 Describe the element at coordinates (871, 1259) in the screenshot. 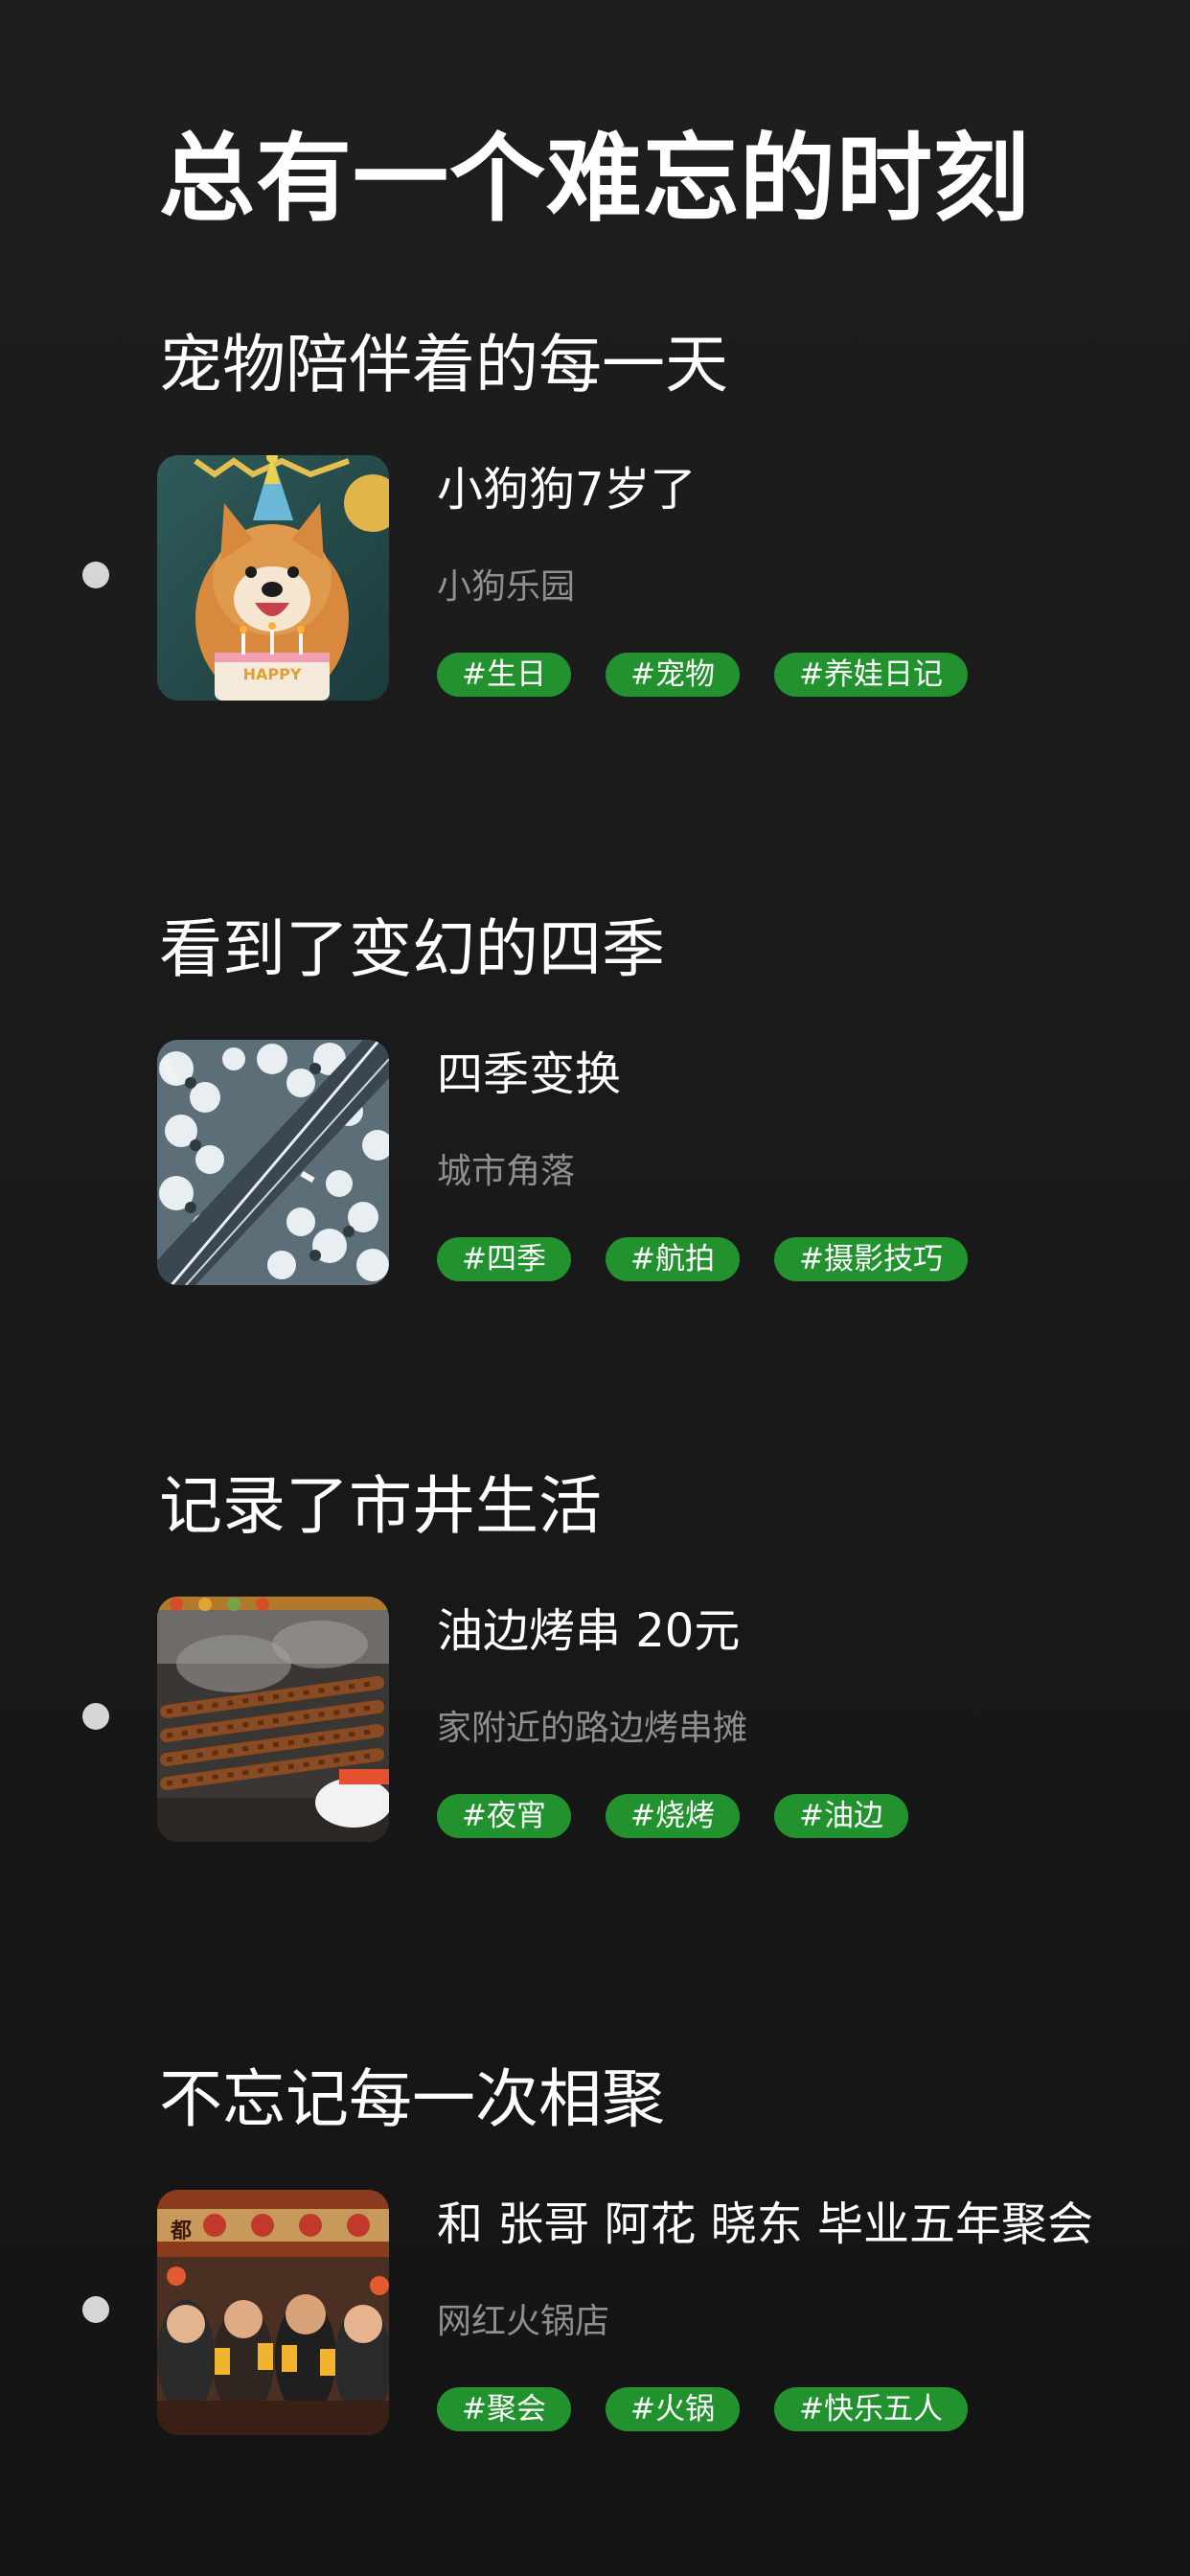

I see `tag-chip: #摄影技巧` at that location.